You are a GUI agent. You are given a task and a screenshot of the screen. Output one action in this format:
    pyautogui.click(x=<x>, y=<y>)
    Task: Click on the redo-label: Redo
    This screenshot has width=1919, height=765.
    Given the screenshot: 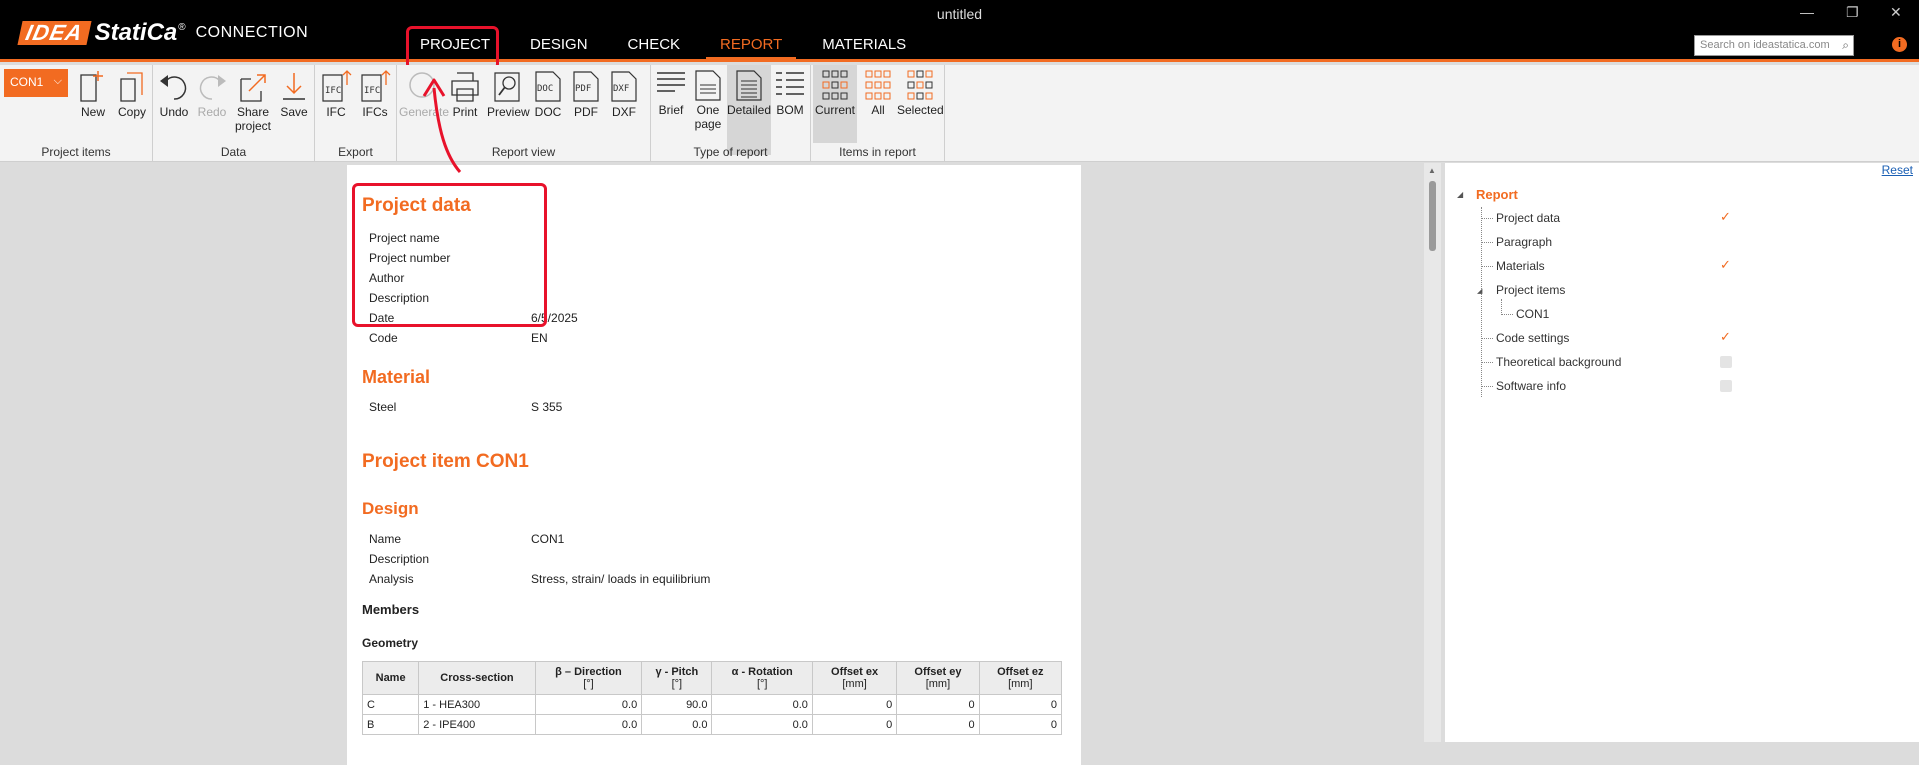 What is the action you would take?
    pyautogui.click(x=212, y=112)
    